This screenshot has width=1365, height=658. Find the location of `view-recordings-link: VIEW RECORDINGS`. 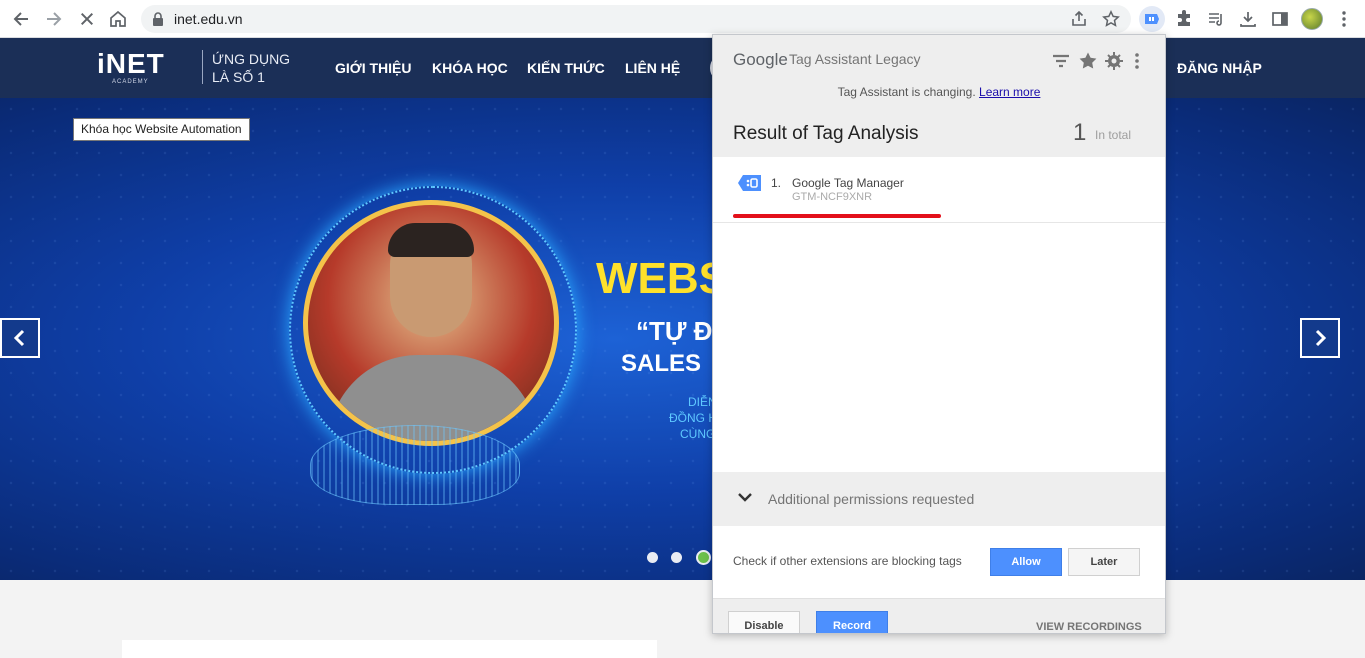

view-recordings-link: VIEW RECORDINGS is located at coordinates (1089, 627).